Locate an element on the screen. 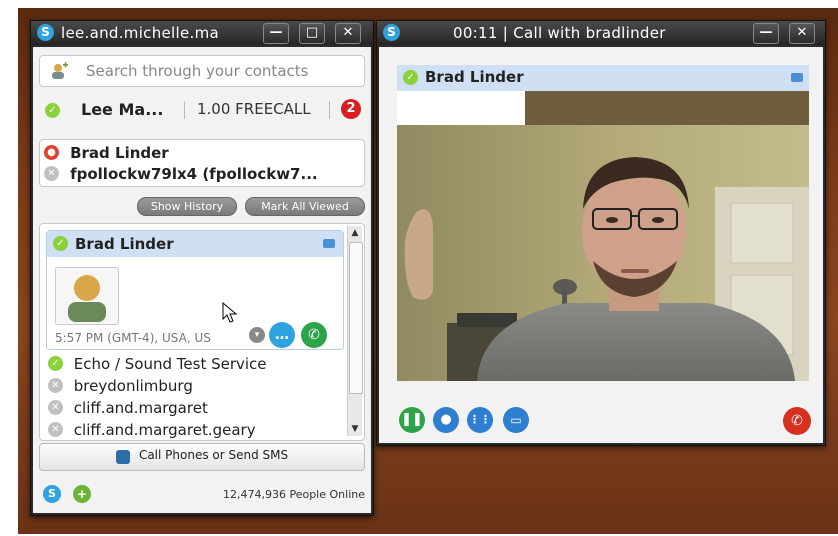  contacts-titlebar: S lee.and.michelle.ma — □ ✕ is located at coordinates (202, 33).